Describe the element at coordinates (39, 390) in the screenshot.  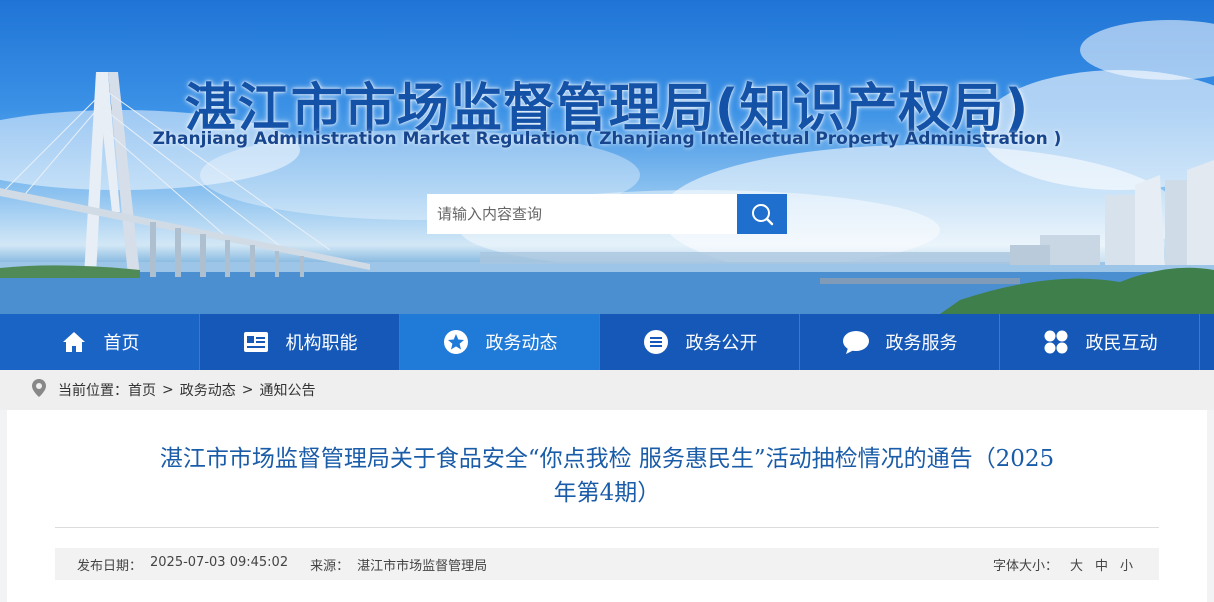
I see `location-pin-icon` at that location.